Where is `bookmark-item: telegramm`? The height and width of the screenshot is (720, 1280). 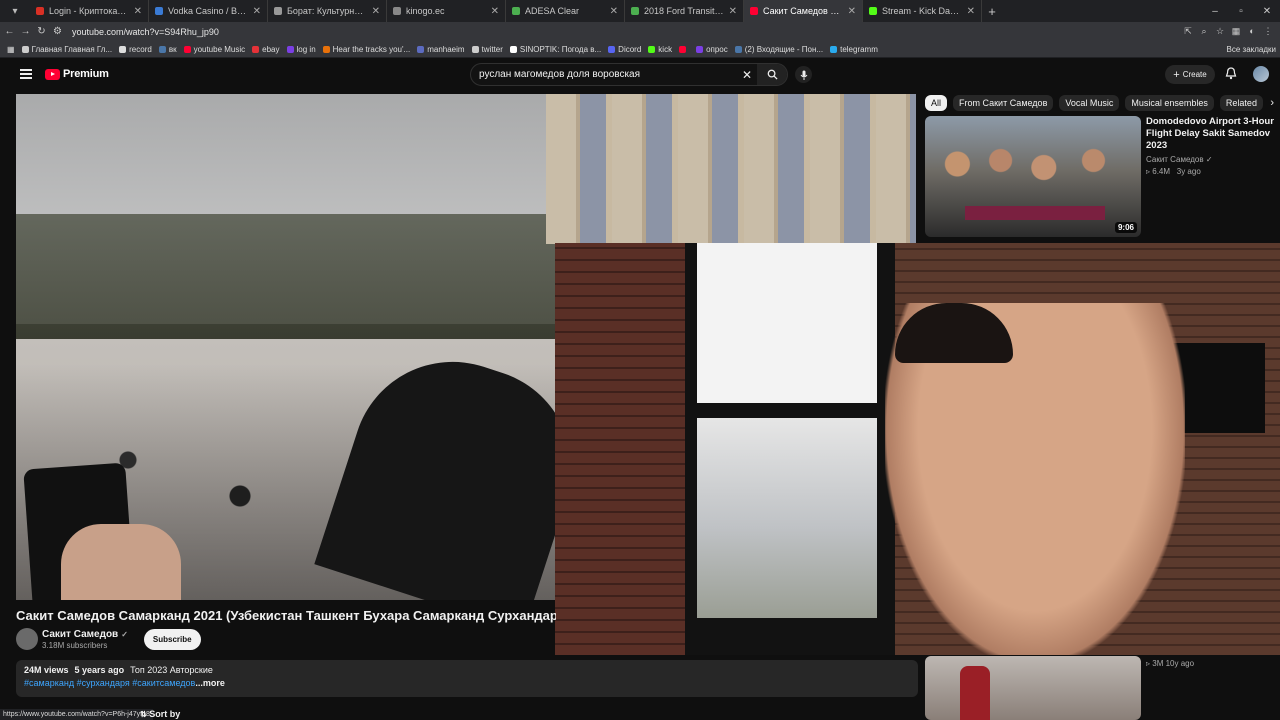 bookmark-item: telegramm is located at coordinates (854, 49).